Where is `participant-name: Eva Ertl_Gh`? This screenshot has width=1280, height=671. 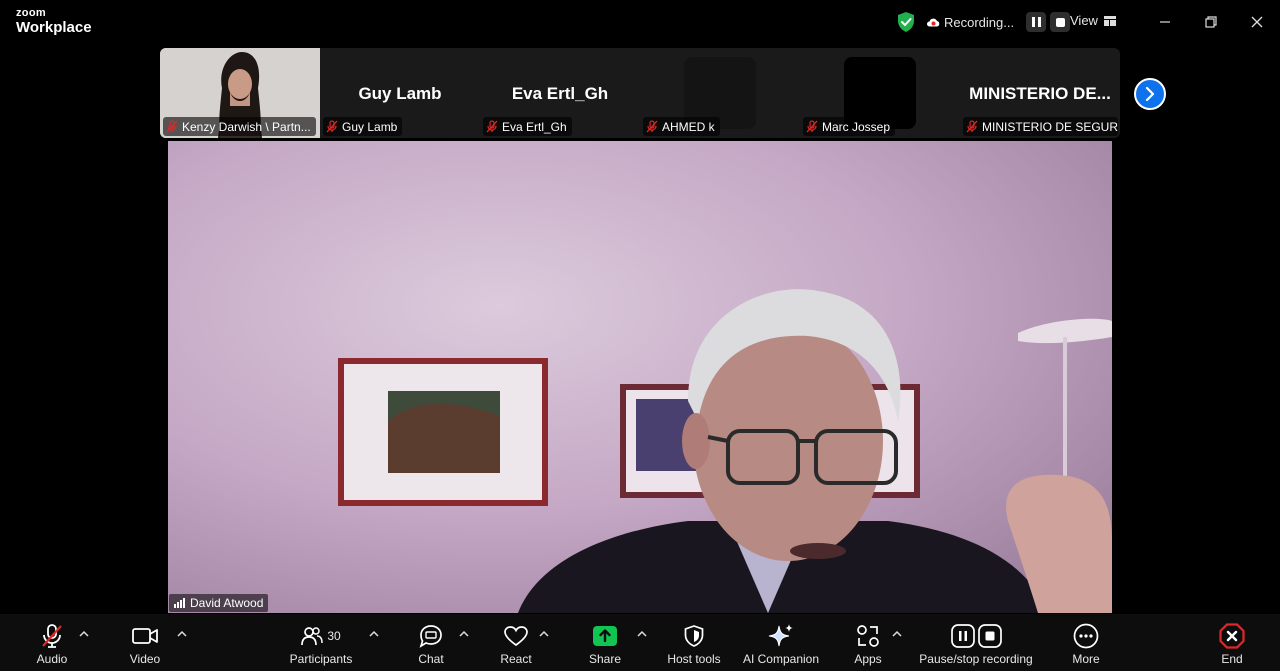 participant-name: Eva Ertl_Gh is located at coordinates (534, 126).